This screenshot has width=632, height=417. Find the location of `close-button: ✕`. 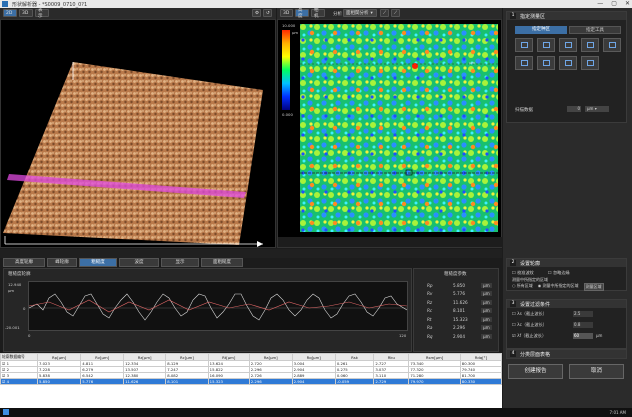

close-button: ✕ is located at coordinates (627, 3).